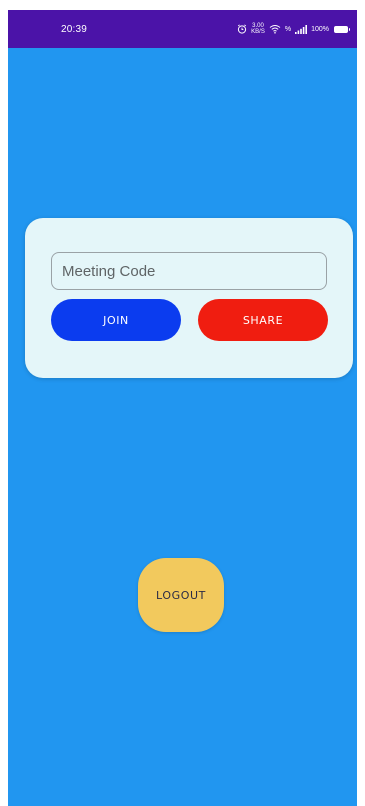 The image size is (365, 806). Describe the element at coordinates (320, 29) in the screenshot. I see `battery-percent: 100%` at that location.